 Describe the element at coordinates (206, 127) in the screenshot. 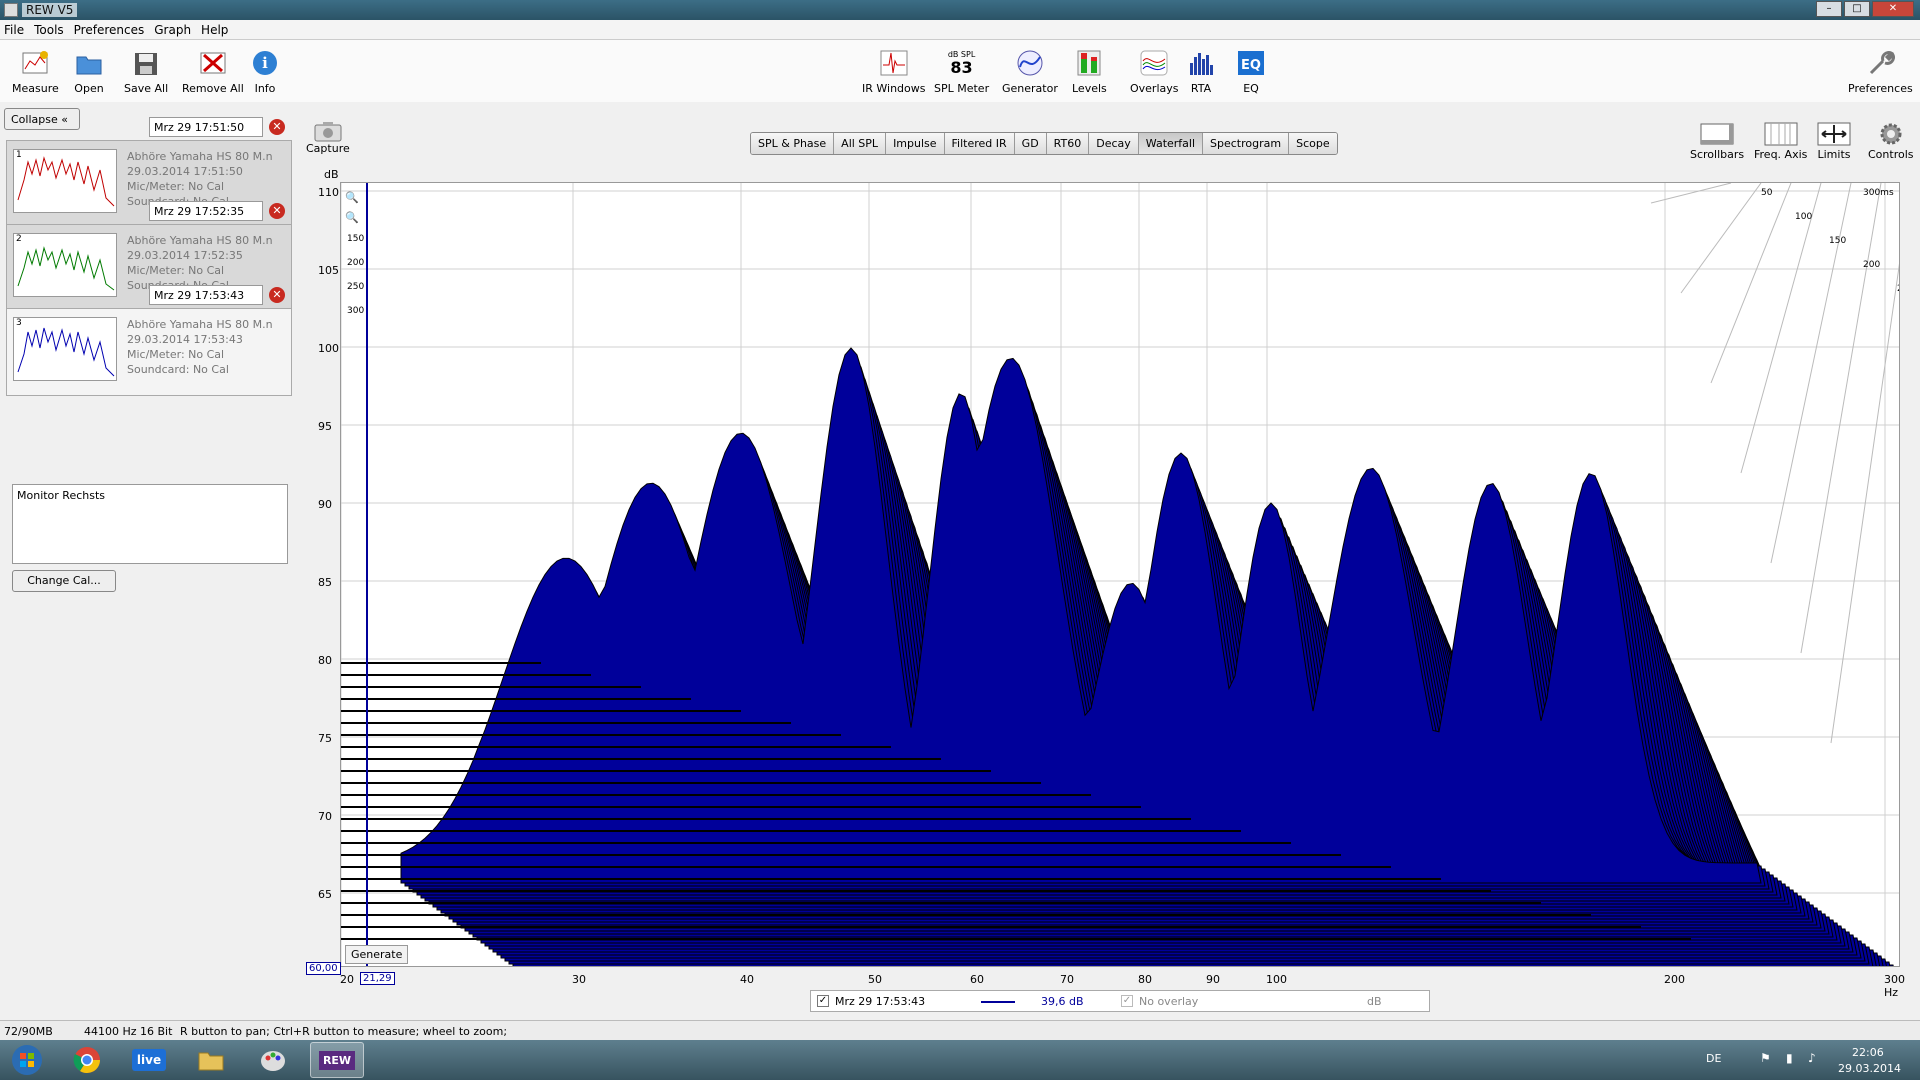

I see `measurement-date-field: Mrz 29 17:51:50` at that location.